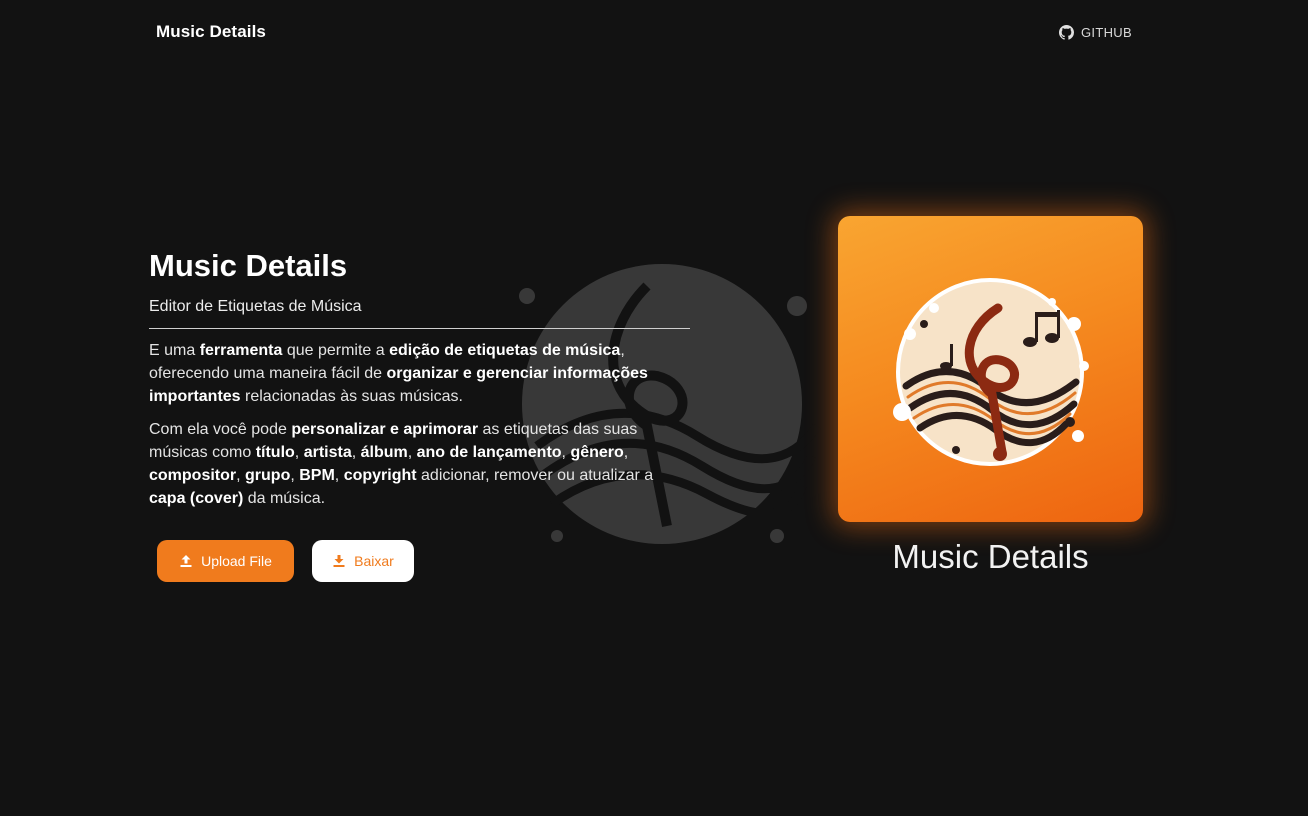 The width and height of the screenshot is (1308, 816). What do you see at coordinates (384, 452) in the screenshot?
I see `bold-span: álbum` at bounding box center [384, 452].